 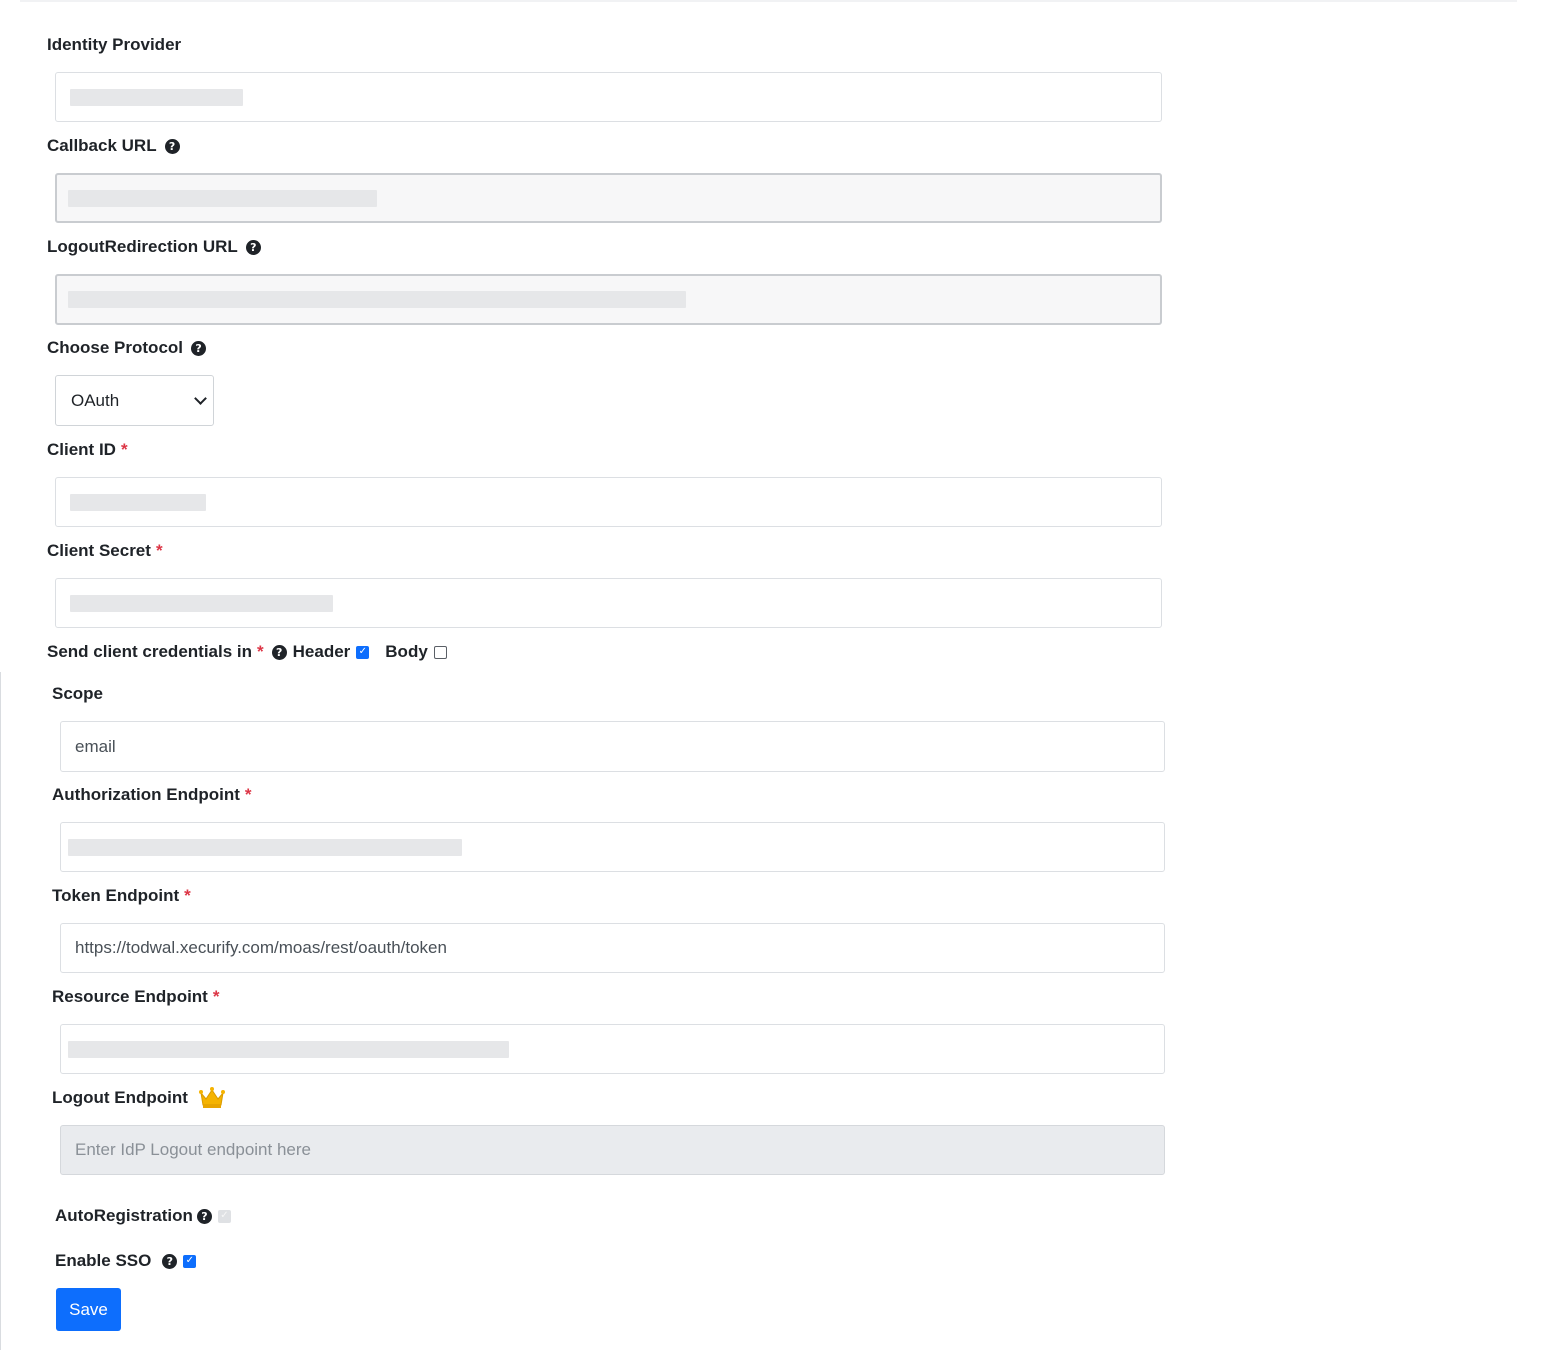 What do you see at coordinates (608, 198) in the screenshot?
I see `callback-url-input` at bounding box center [608, 198].